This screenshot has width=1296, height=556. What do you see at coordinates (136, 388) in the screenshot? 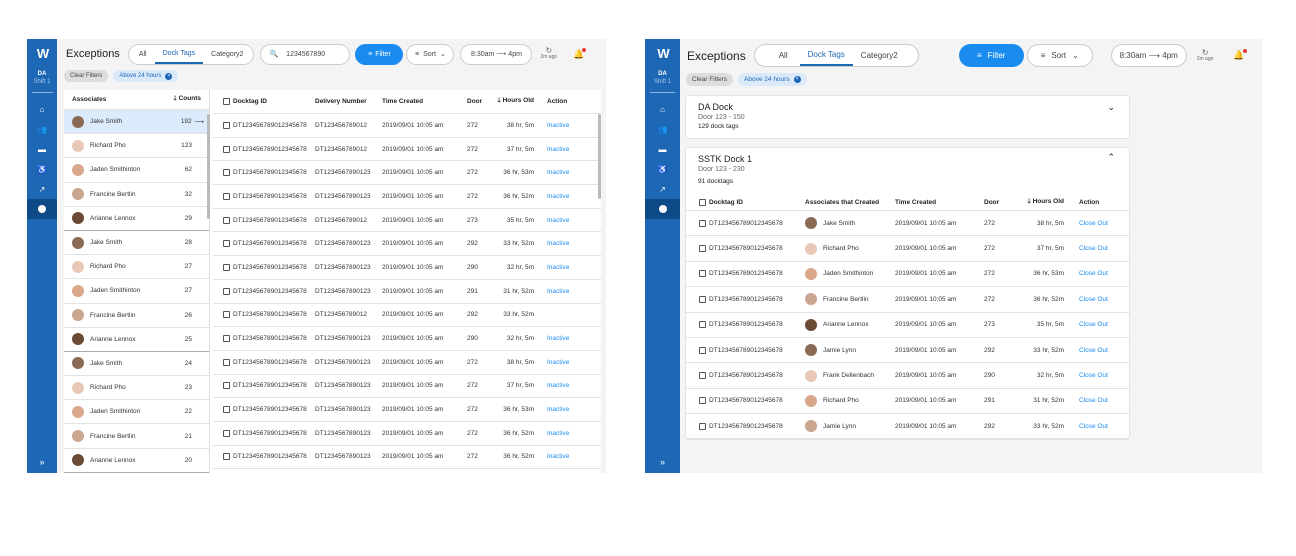
I see `list-item: Richard Pho 23` at bounding box center [136, 388].